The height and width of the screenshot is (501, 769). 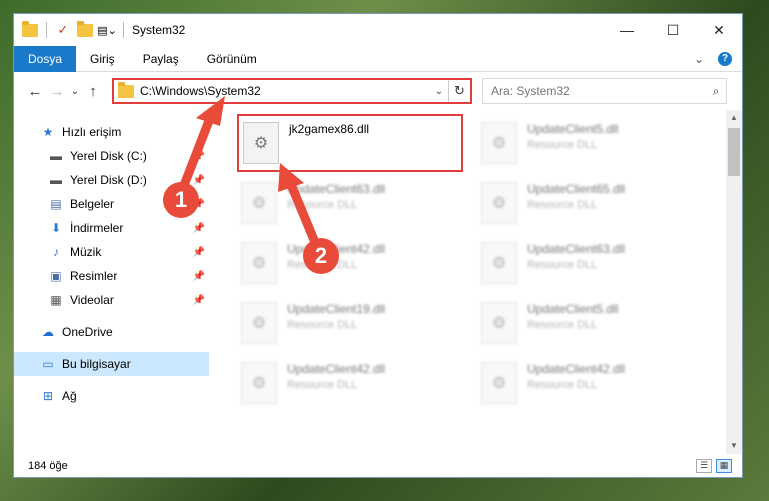 What do you see at coordinates (69, 396) in the screenshot?
I see `sidebar-item-label: Ağ` at bounding box center [69, 396].